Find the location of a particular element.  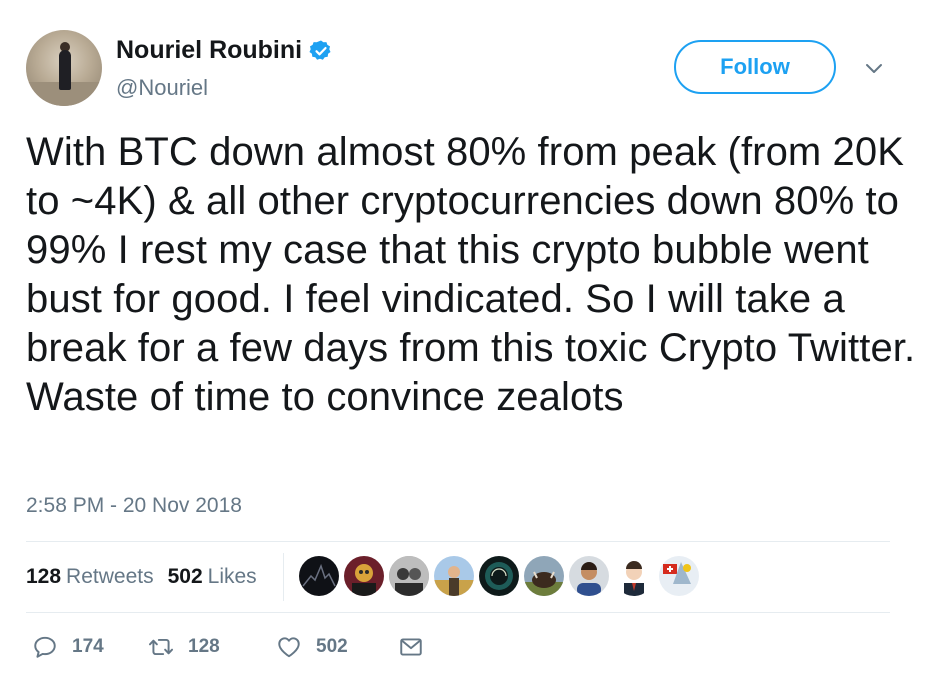

avatar is located at coordinates (64, 68).